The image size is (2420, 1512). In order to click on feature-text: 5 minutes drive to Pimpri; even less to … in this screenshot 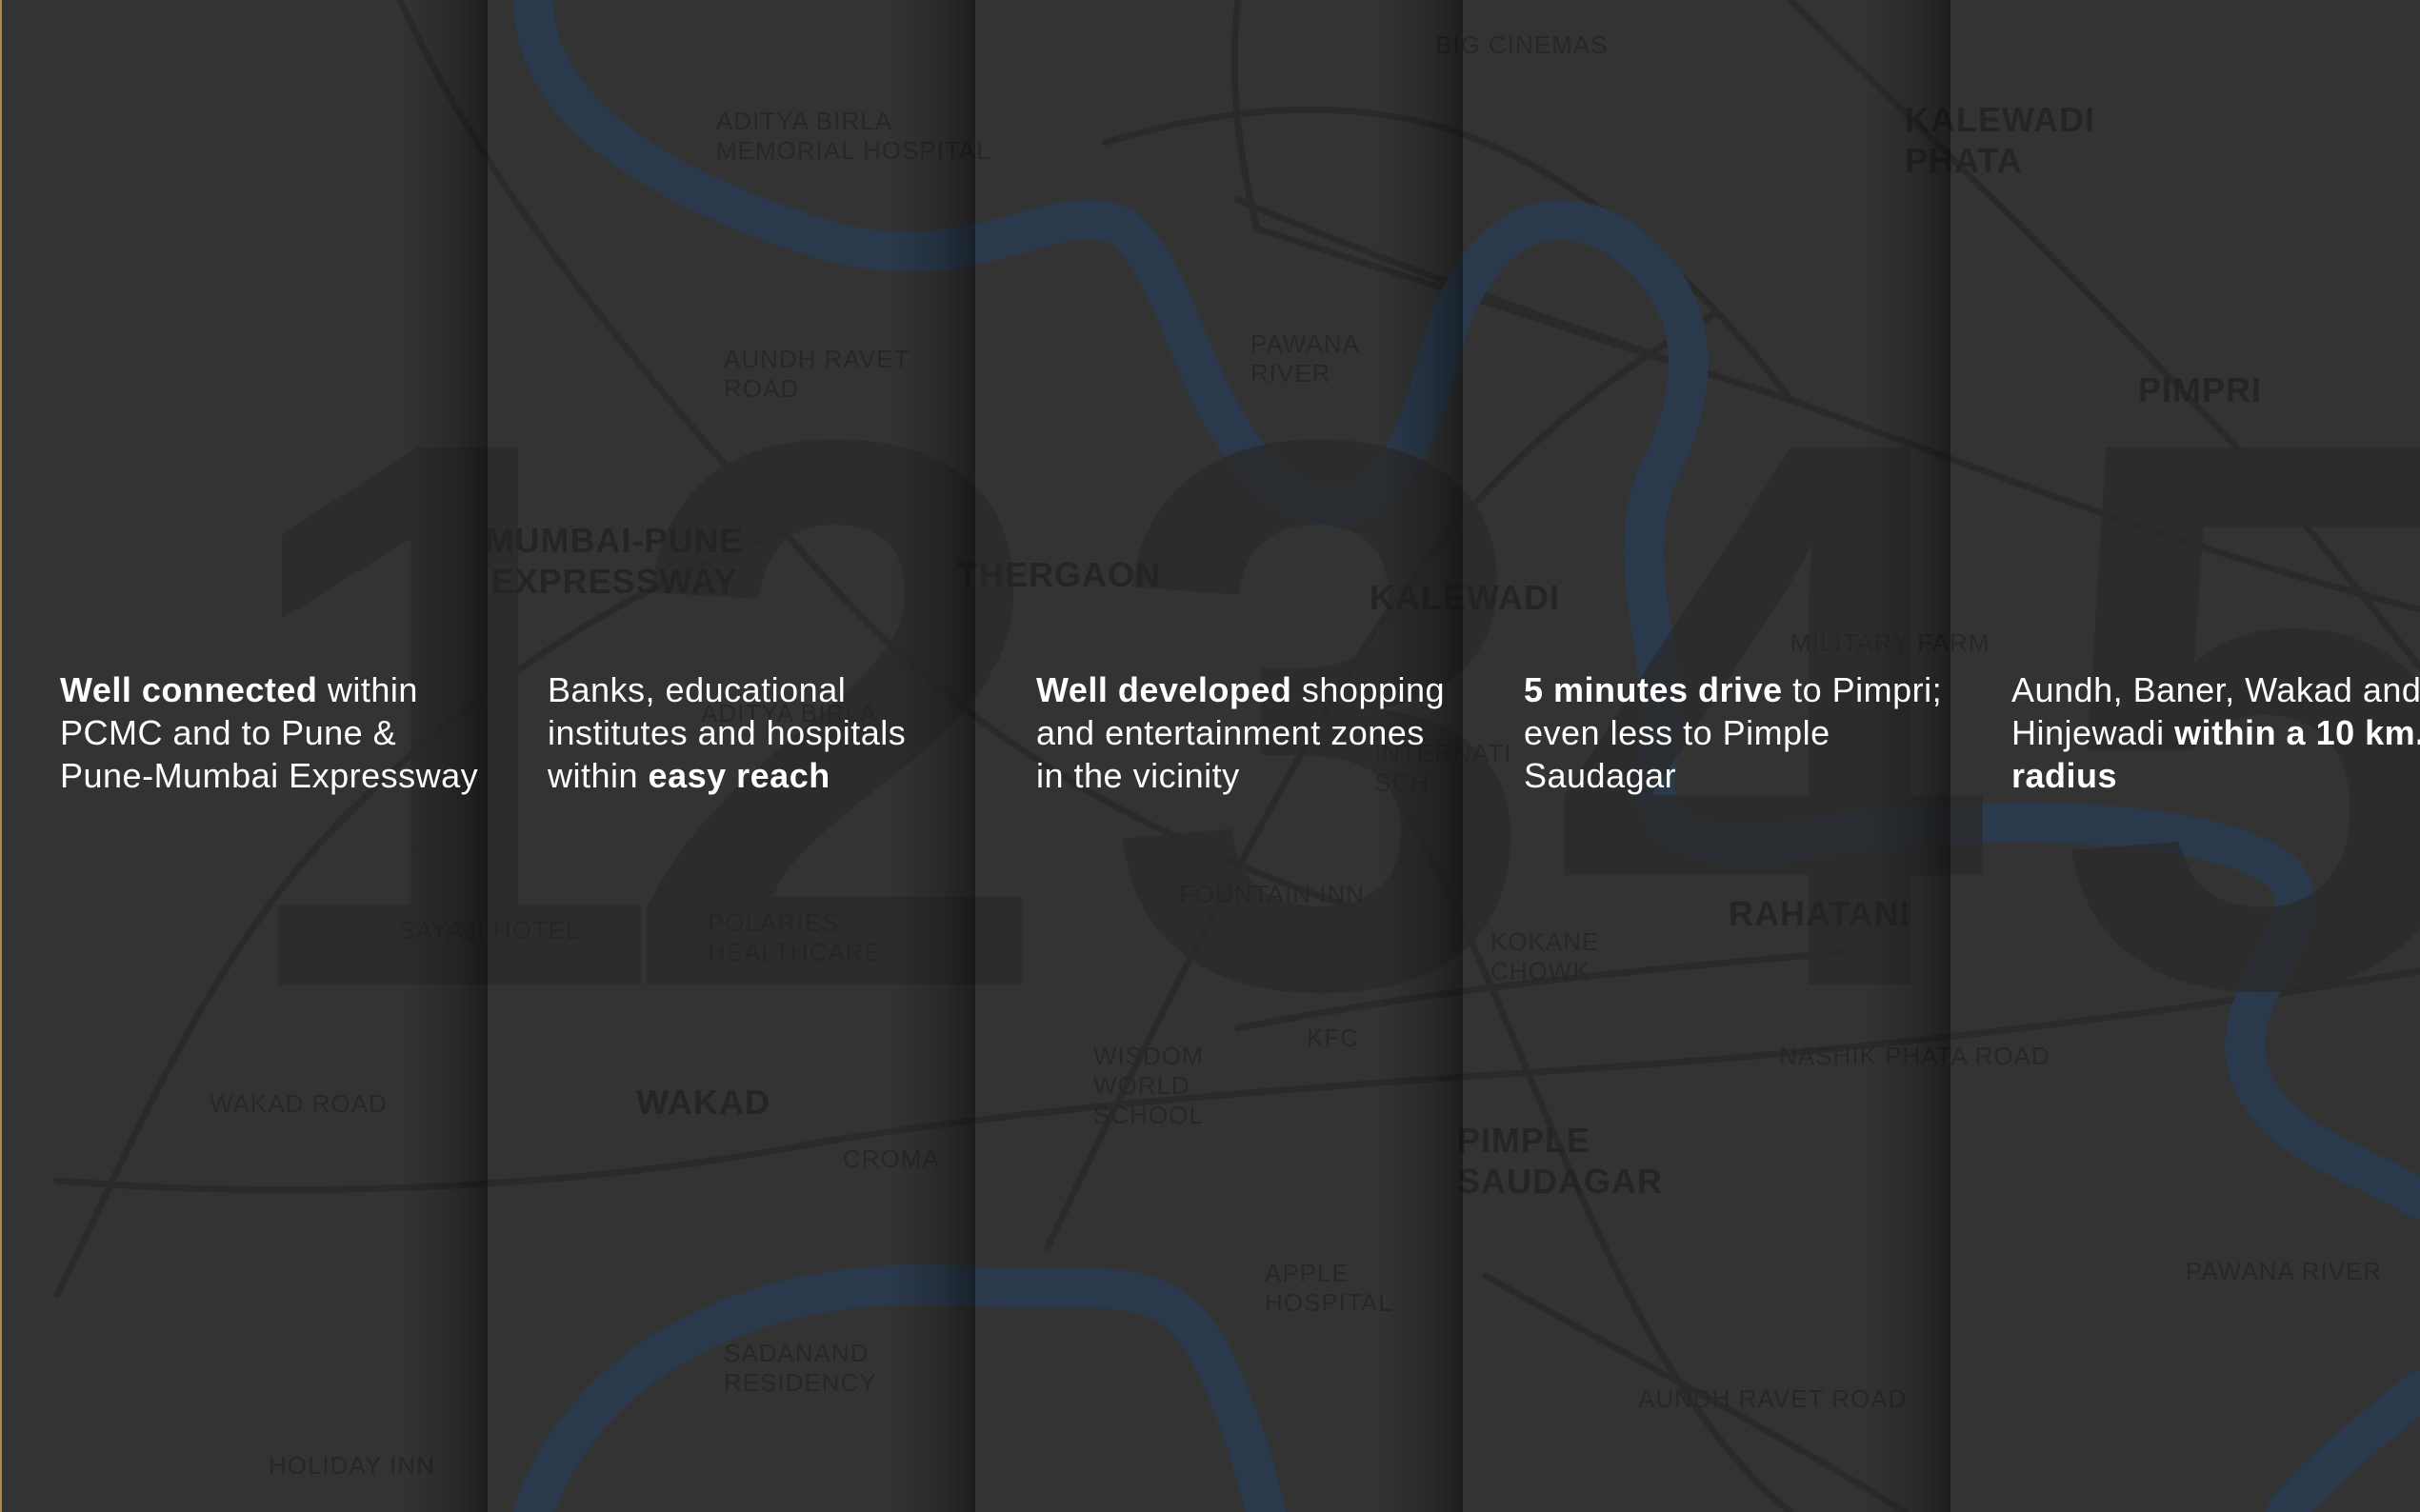, I will do `click(1733, 732)`.